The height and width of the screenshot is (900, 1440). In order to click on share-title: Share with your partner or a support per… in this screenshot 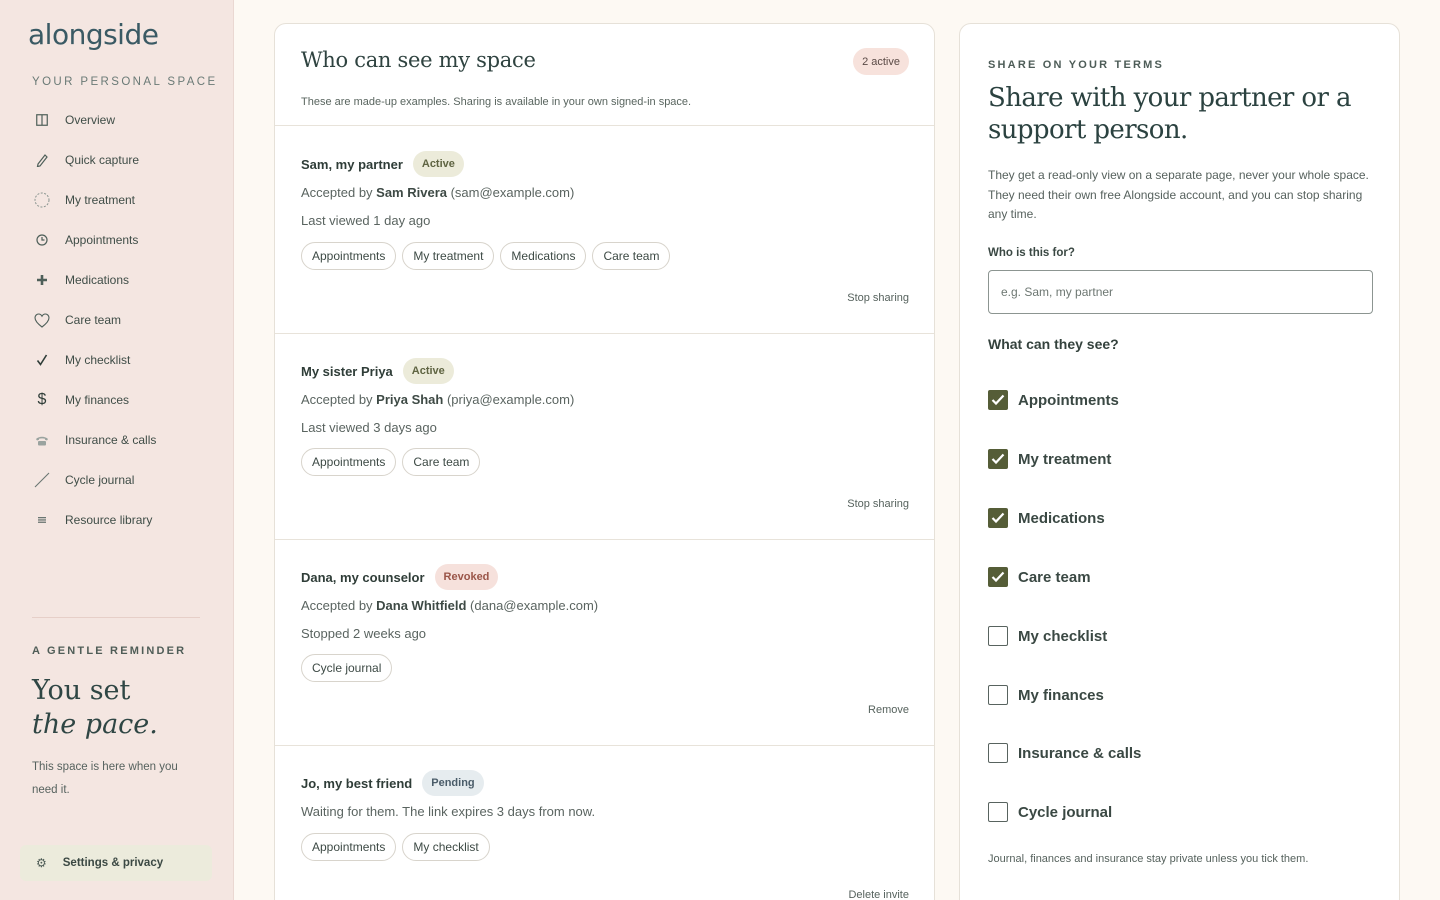, I will do `click(1169, 114)`.